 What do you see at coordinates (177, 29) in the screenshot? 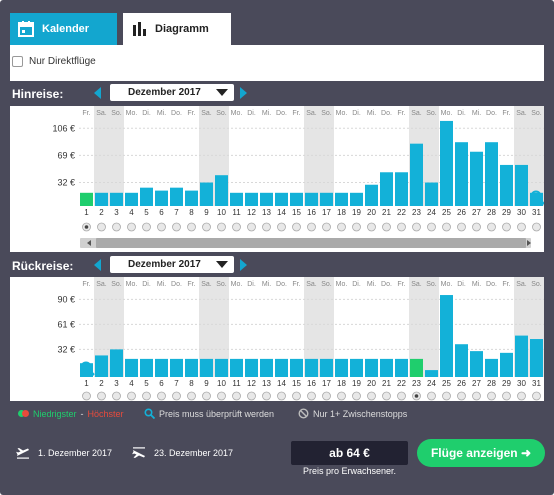
I see `tab-diagram: Diagramm` at bounding box center [177, 29].